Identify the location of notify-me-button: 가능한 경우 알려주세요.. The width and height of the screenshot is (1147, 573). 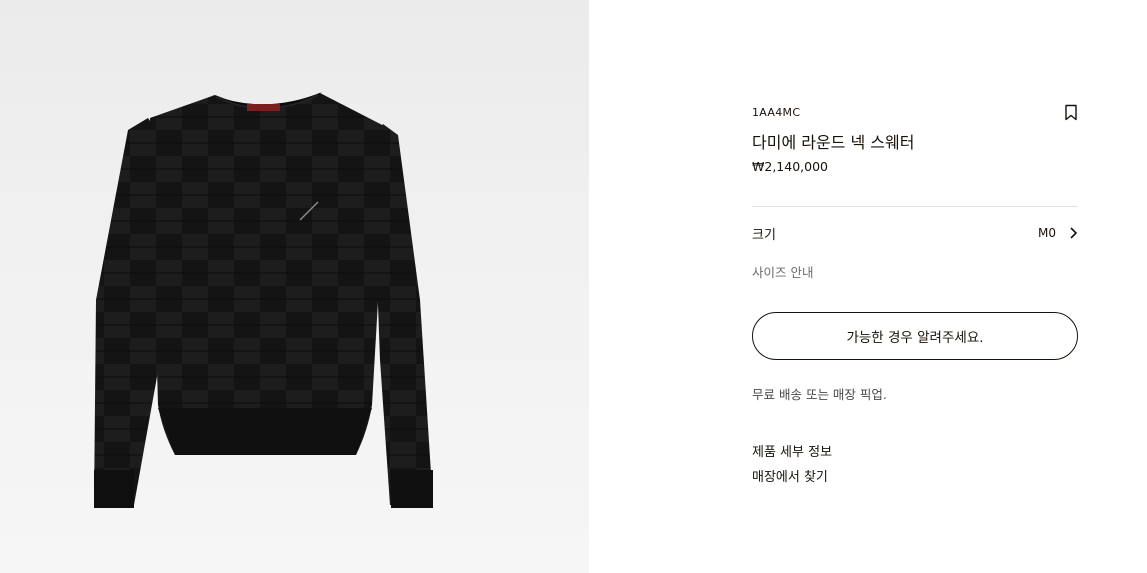
(915, 336).